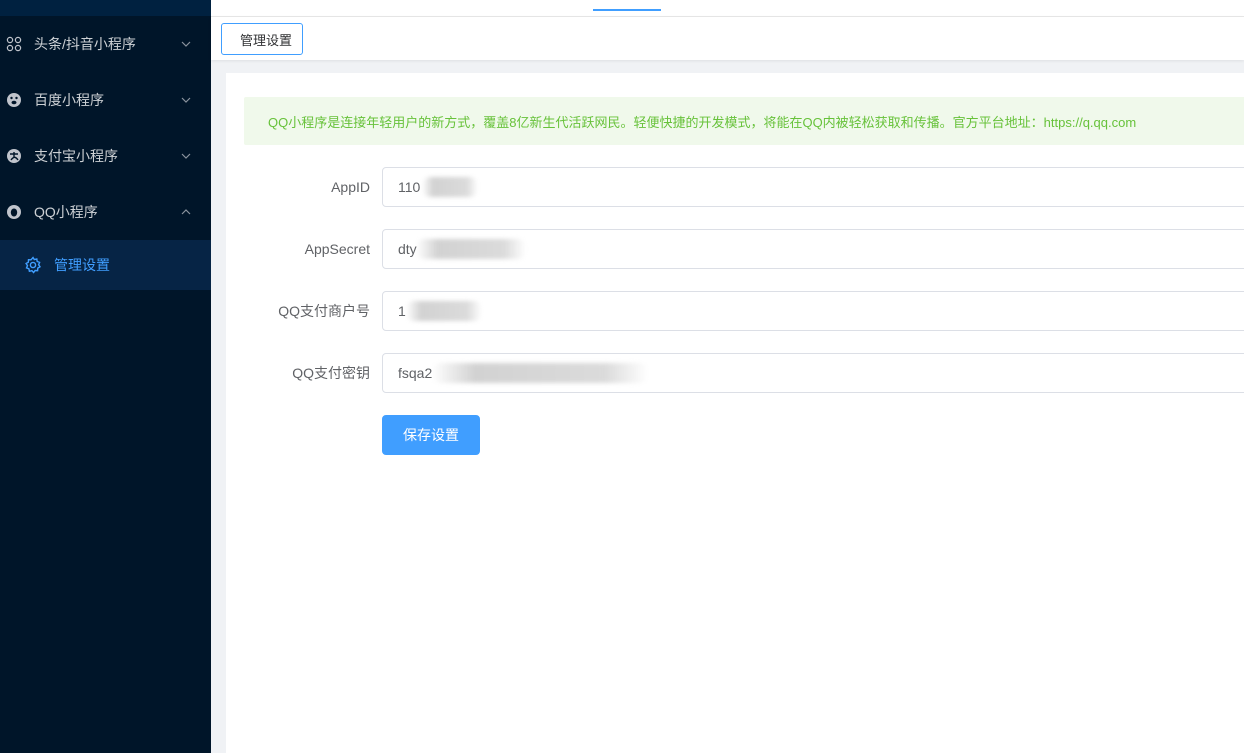 The width and height of the screenshot is (1244, 753). I want to click on chevron-up-icon, so click(186, 212).